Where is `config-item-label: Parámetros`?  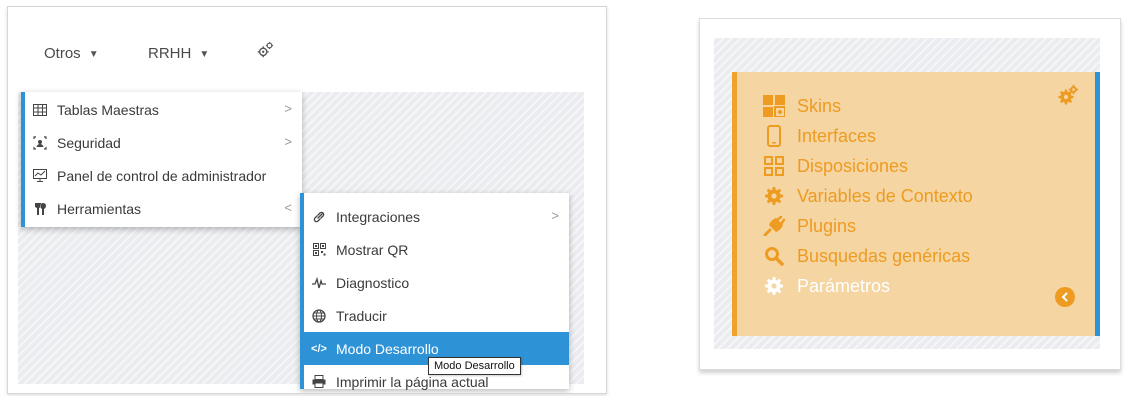
config-item-label: Parámetros is located at coordinates (844, 285).